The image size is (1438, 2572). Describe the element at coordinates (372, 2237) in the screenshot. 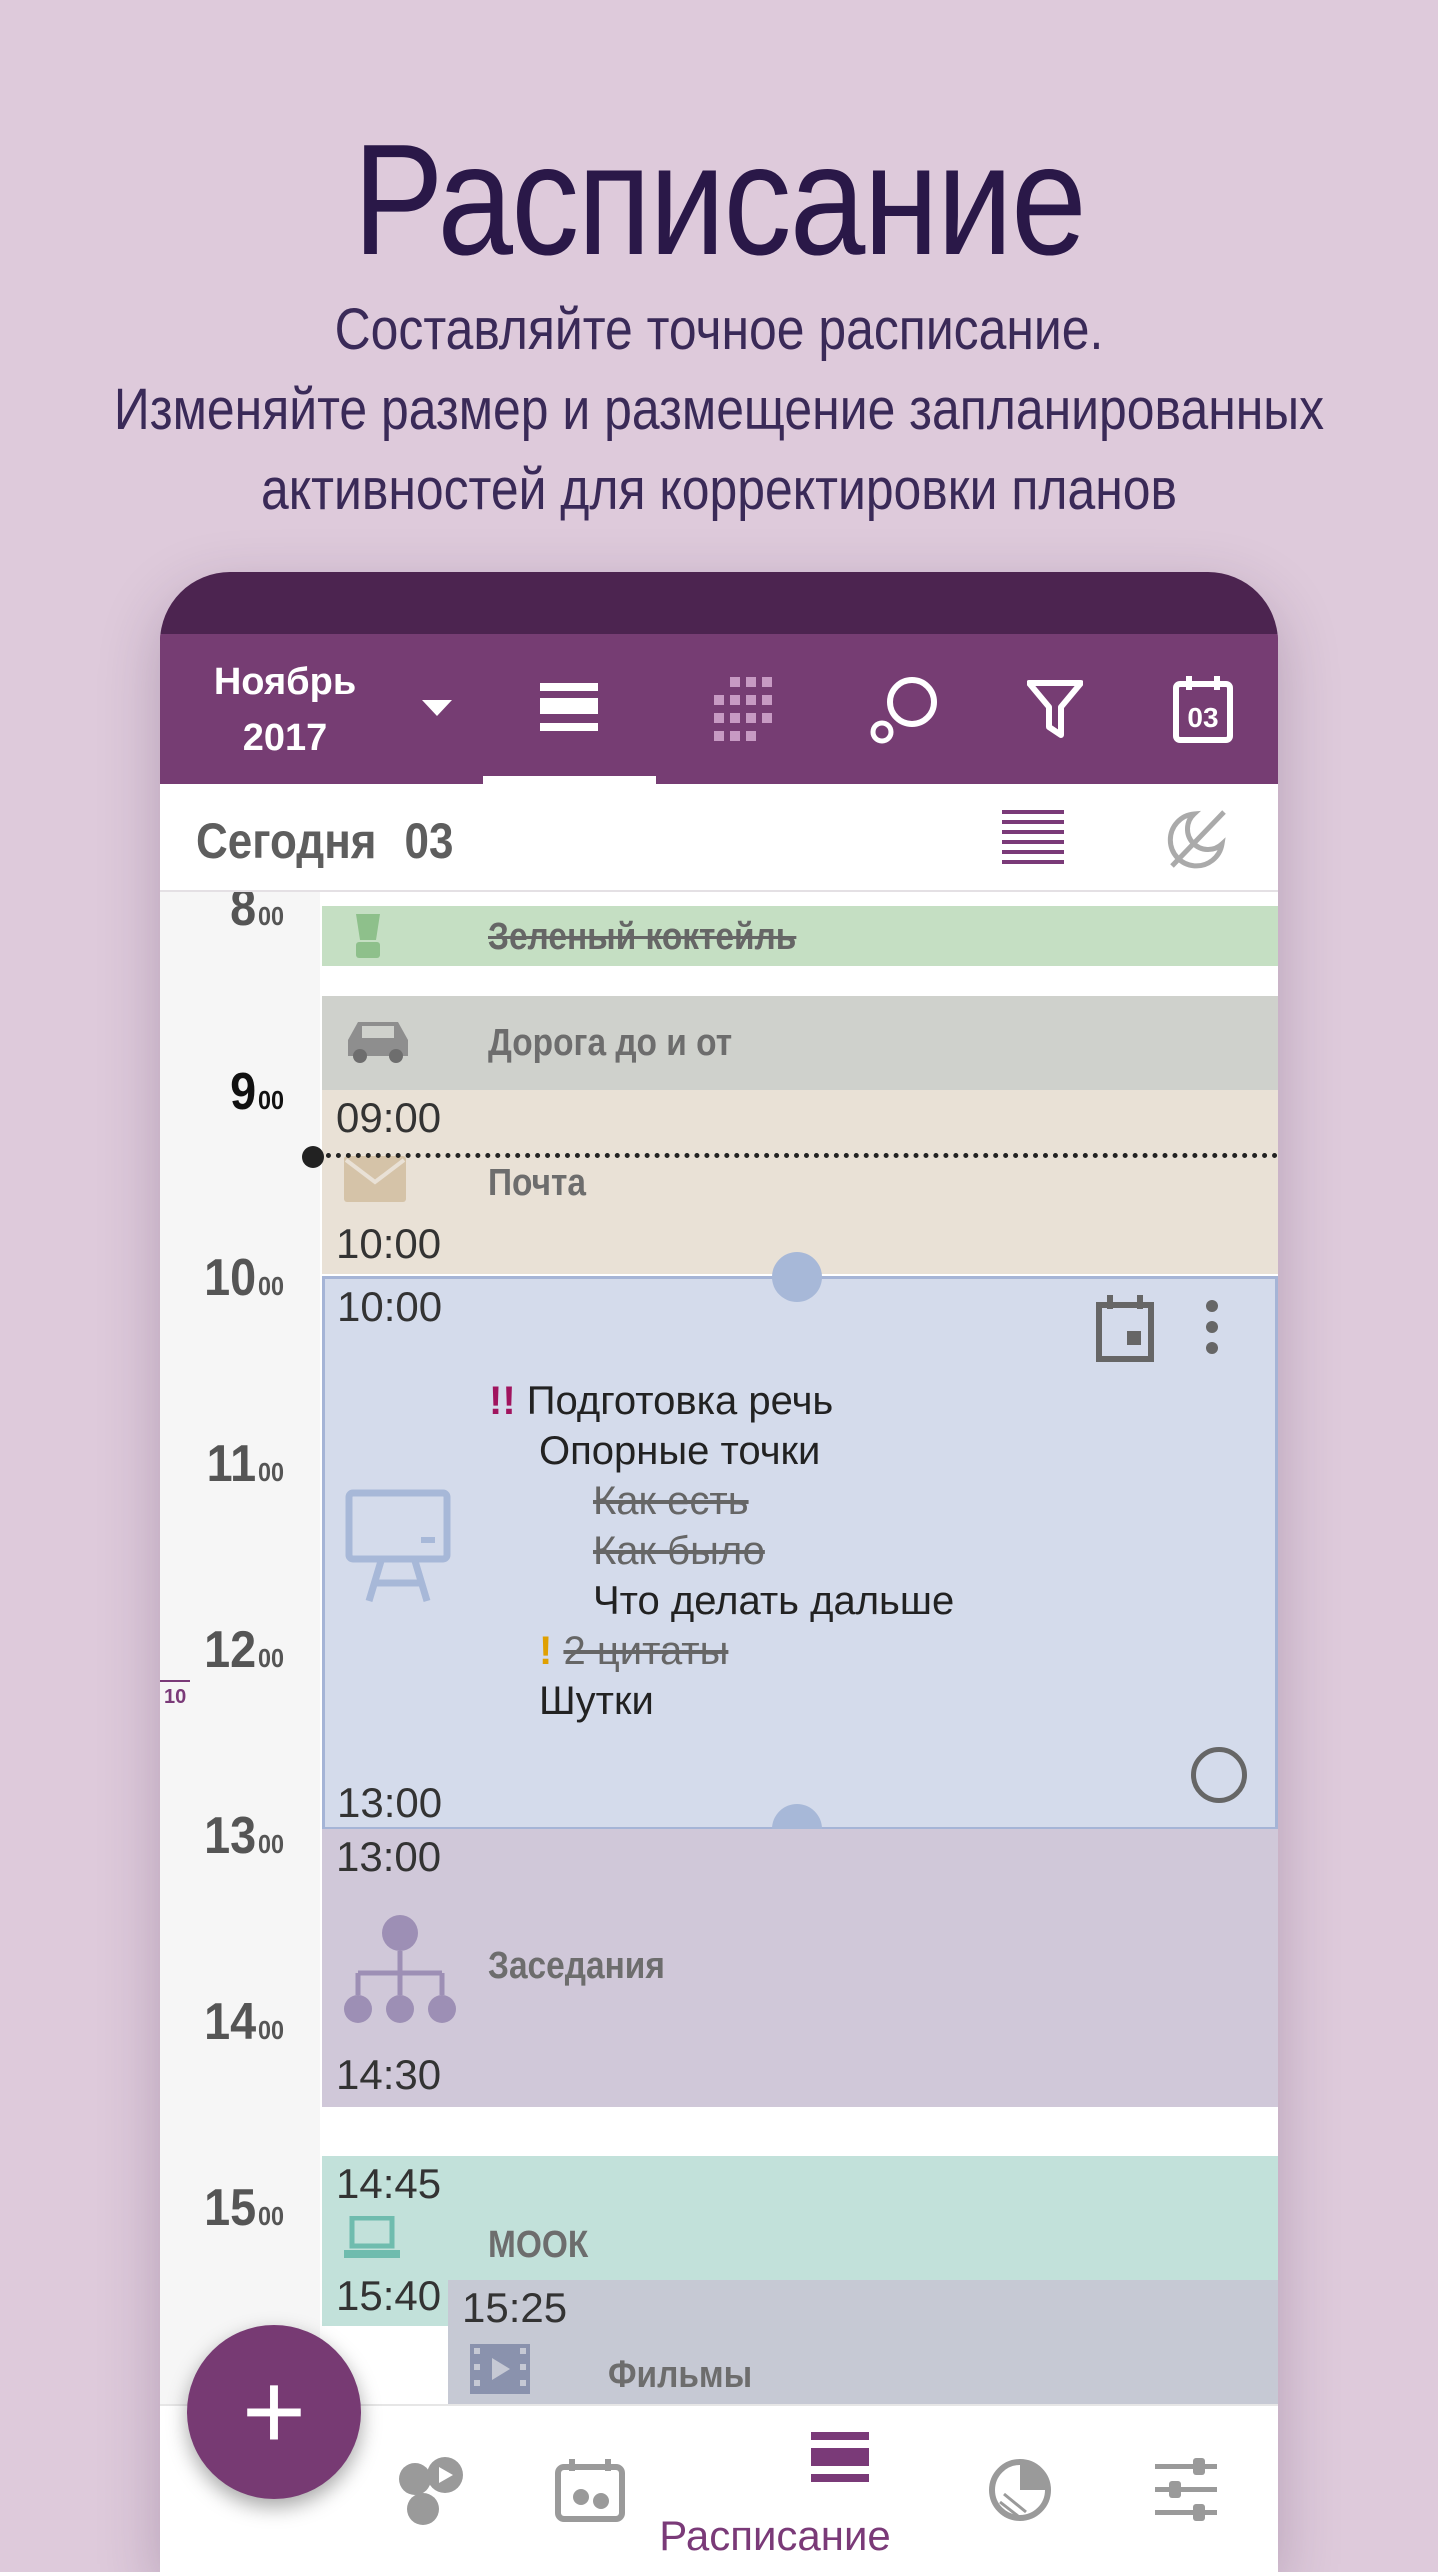

I see `laptop-icon` at that location.